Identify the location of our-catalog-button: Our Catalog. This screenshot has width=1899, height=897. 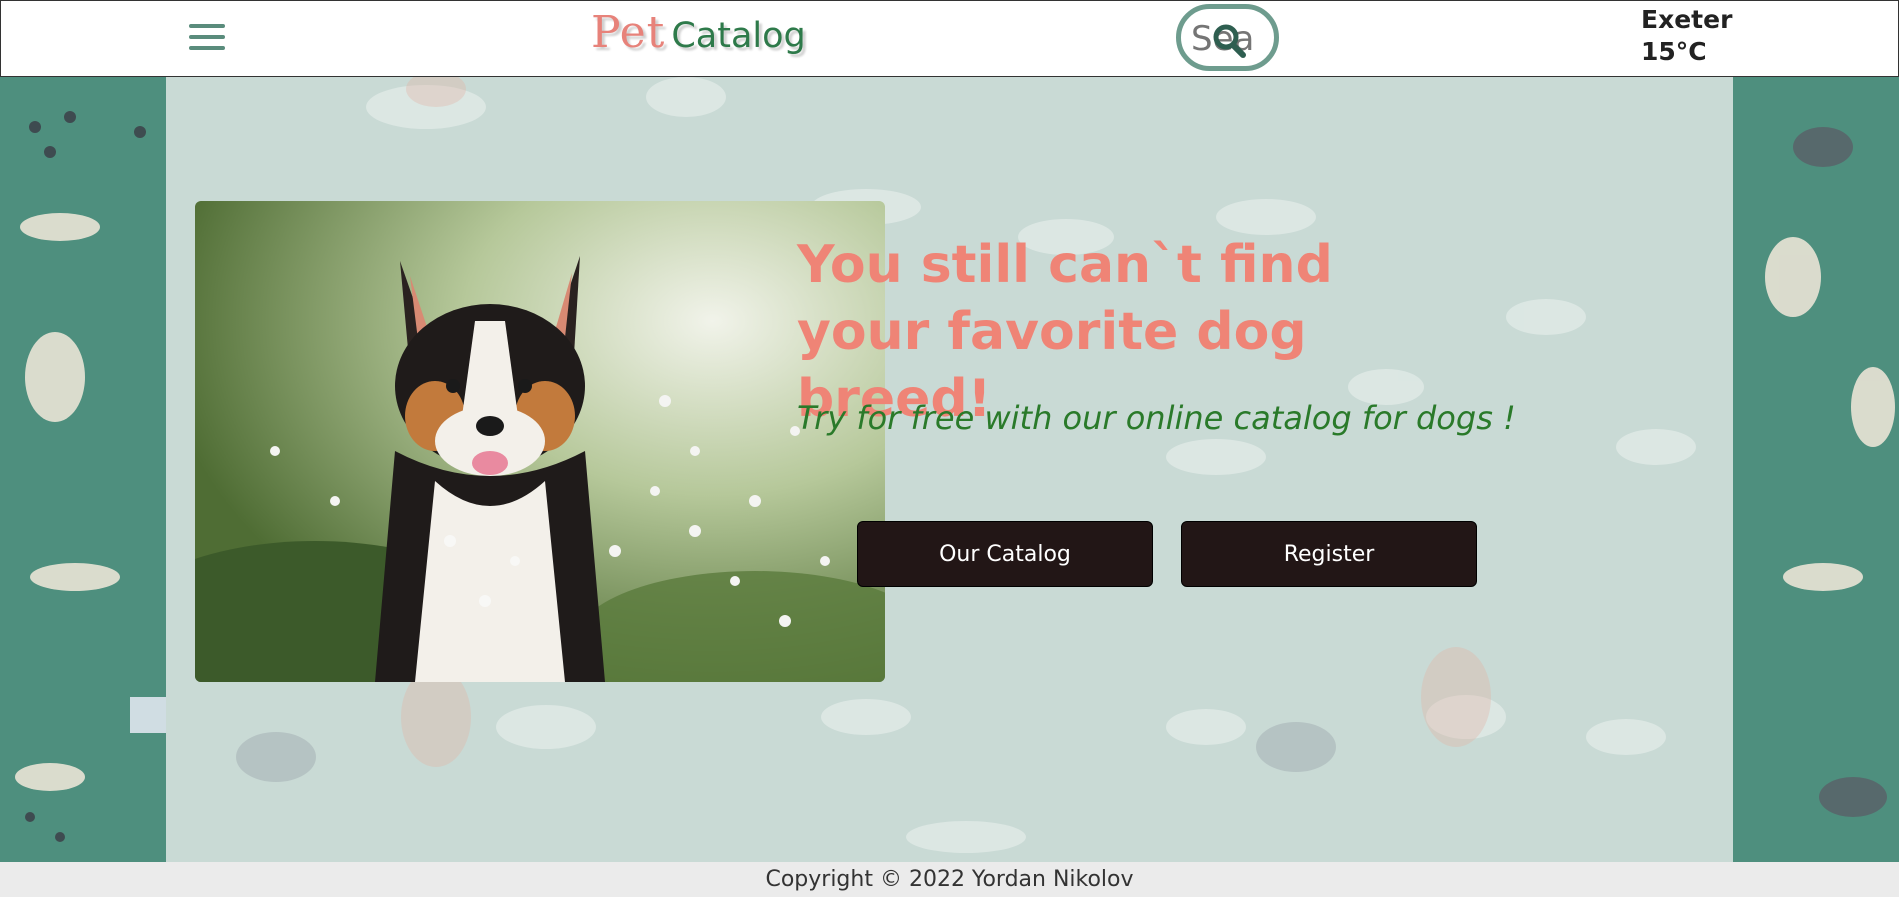
(1005, 554).